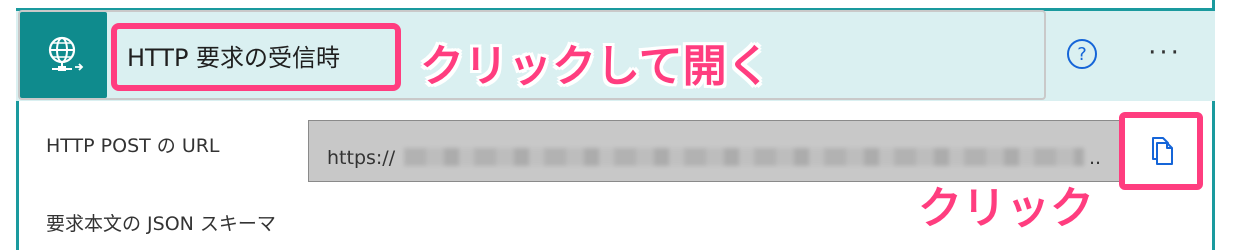  I want to click on trigger-icon-tile, so click(63, 55).